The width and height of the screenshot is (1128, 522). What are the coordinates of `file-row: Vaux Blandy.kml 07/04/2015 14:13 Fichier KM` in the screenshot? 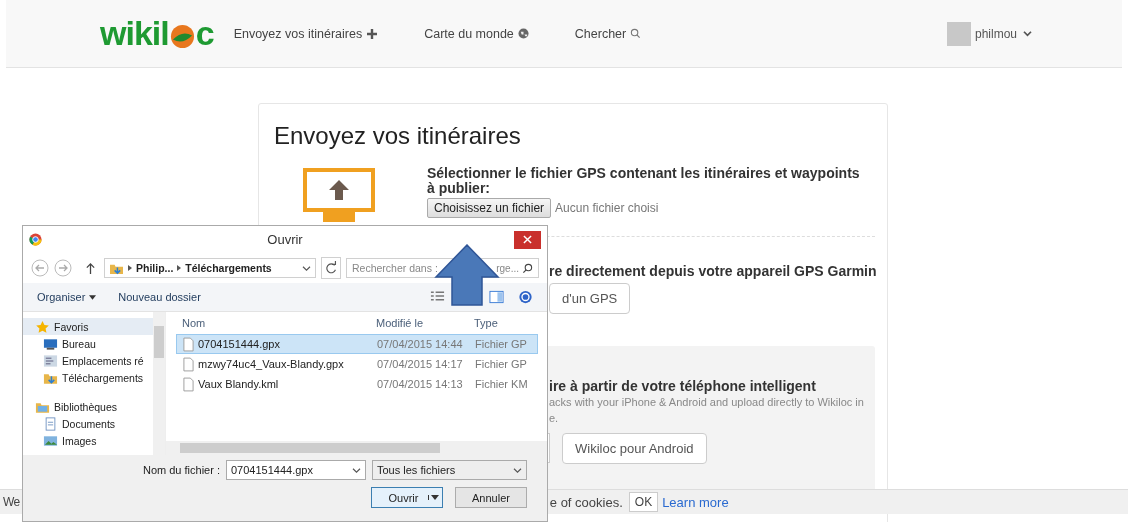 It's located at (357, 384).